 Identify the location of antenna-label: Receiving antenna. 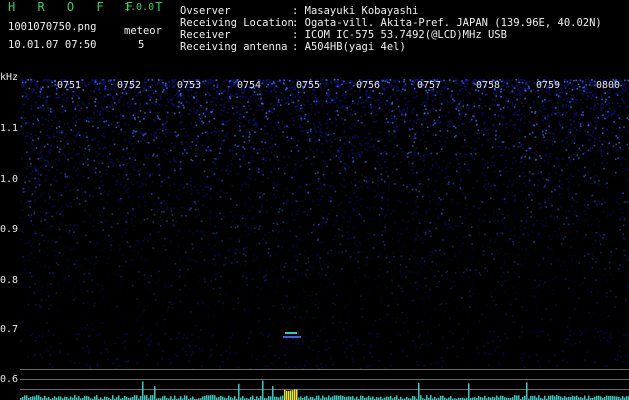
(234, 47).